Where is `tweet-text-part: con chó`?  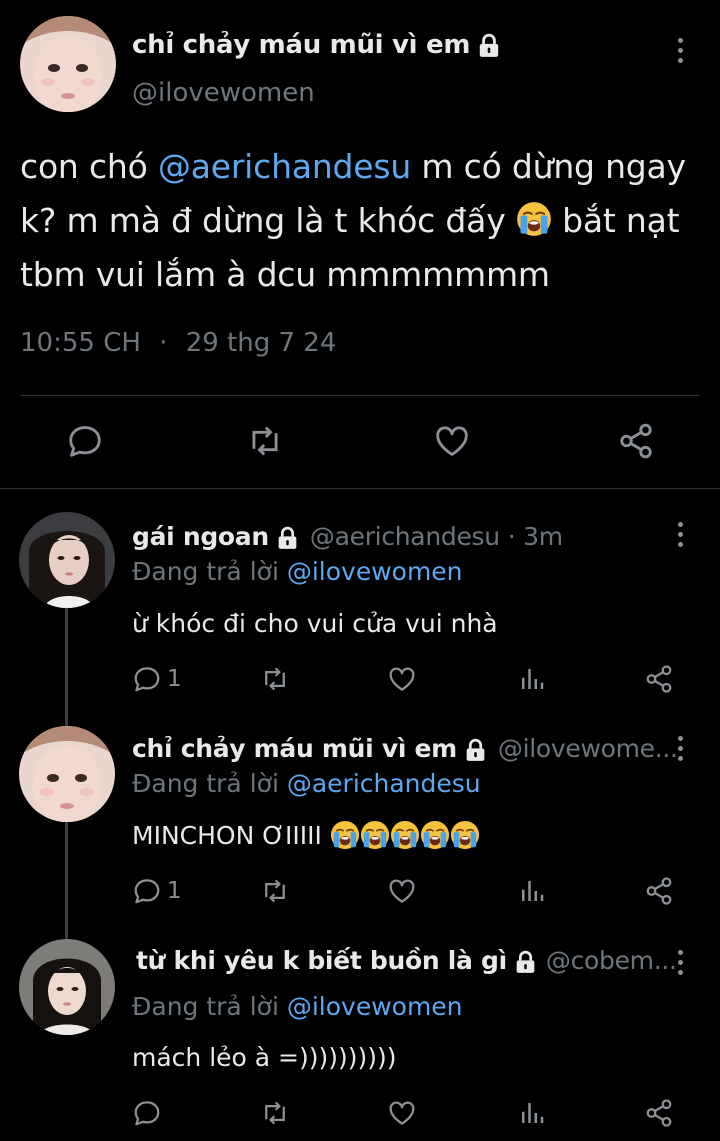 tweet-text-part: con chó is located at coordinates (89, 166).